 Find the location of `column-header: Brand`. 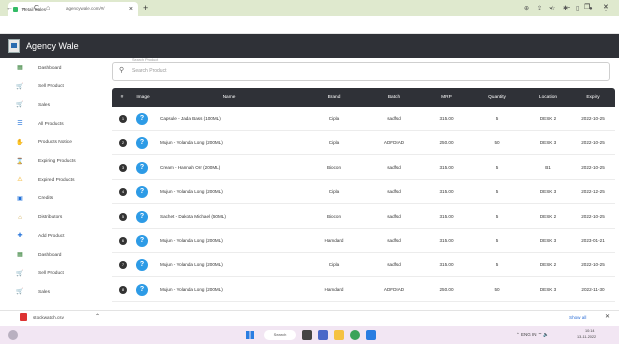

column-header: Brand is located at coordinates (334, 97).